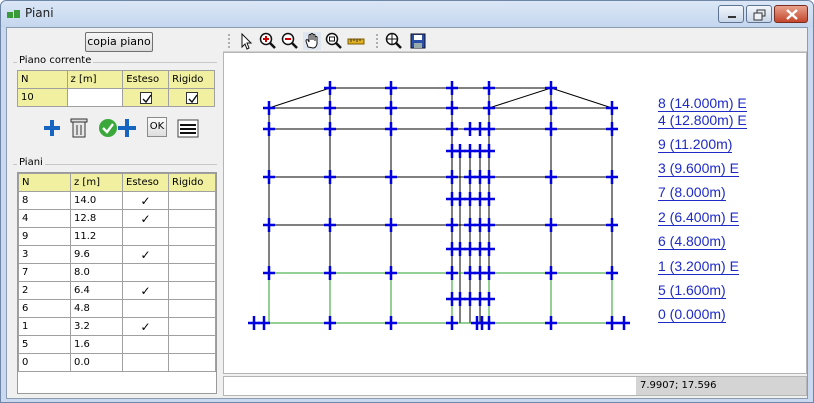  I want to click on floor-z: 4.8, so click(96, 308).